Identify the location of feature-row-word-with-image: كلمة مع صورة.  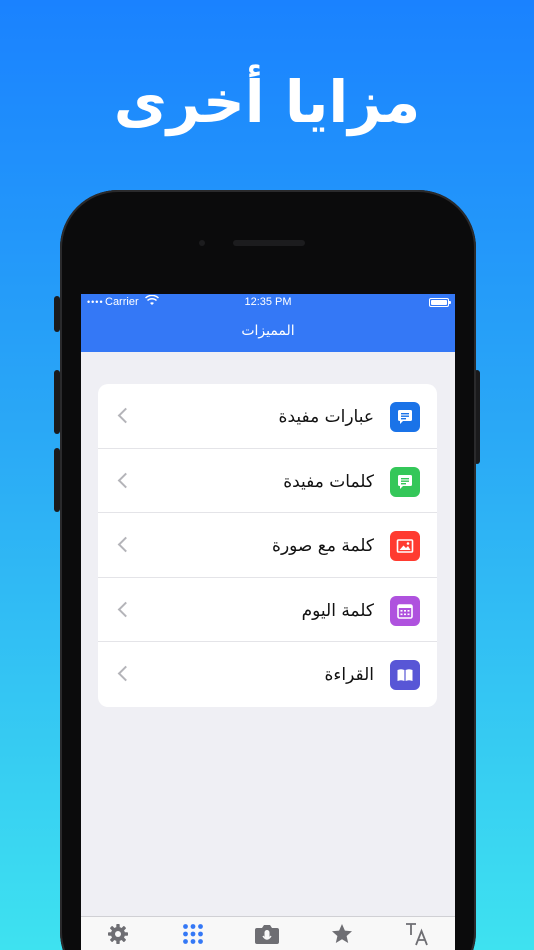
(267, 545).